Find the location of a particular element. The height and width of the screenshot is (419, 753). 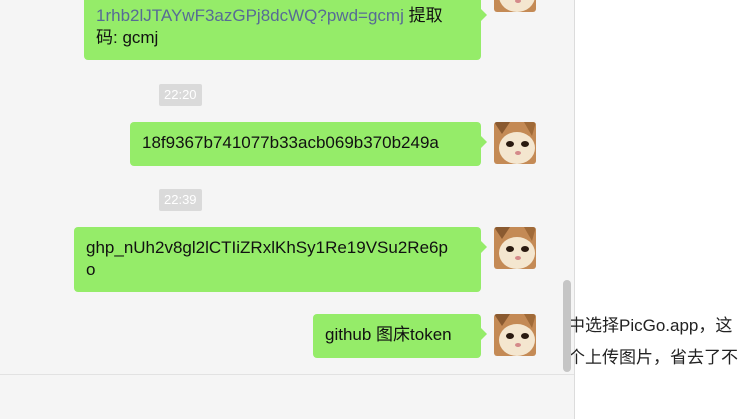

message-text: 18f9367b741077b33acb069b370b249a is located at coordinates (290, 142).